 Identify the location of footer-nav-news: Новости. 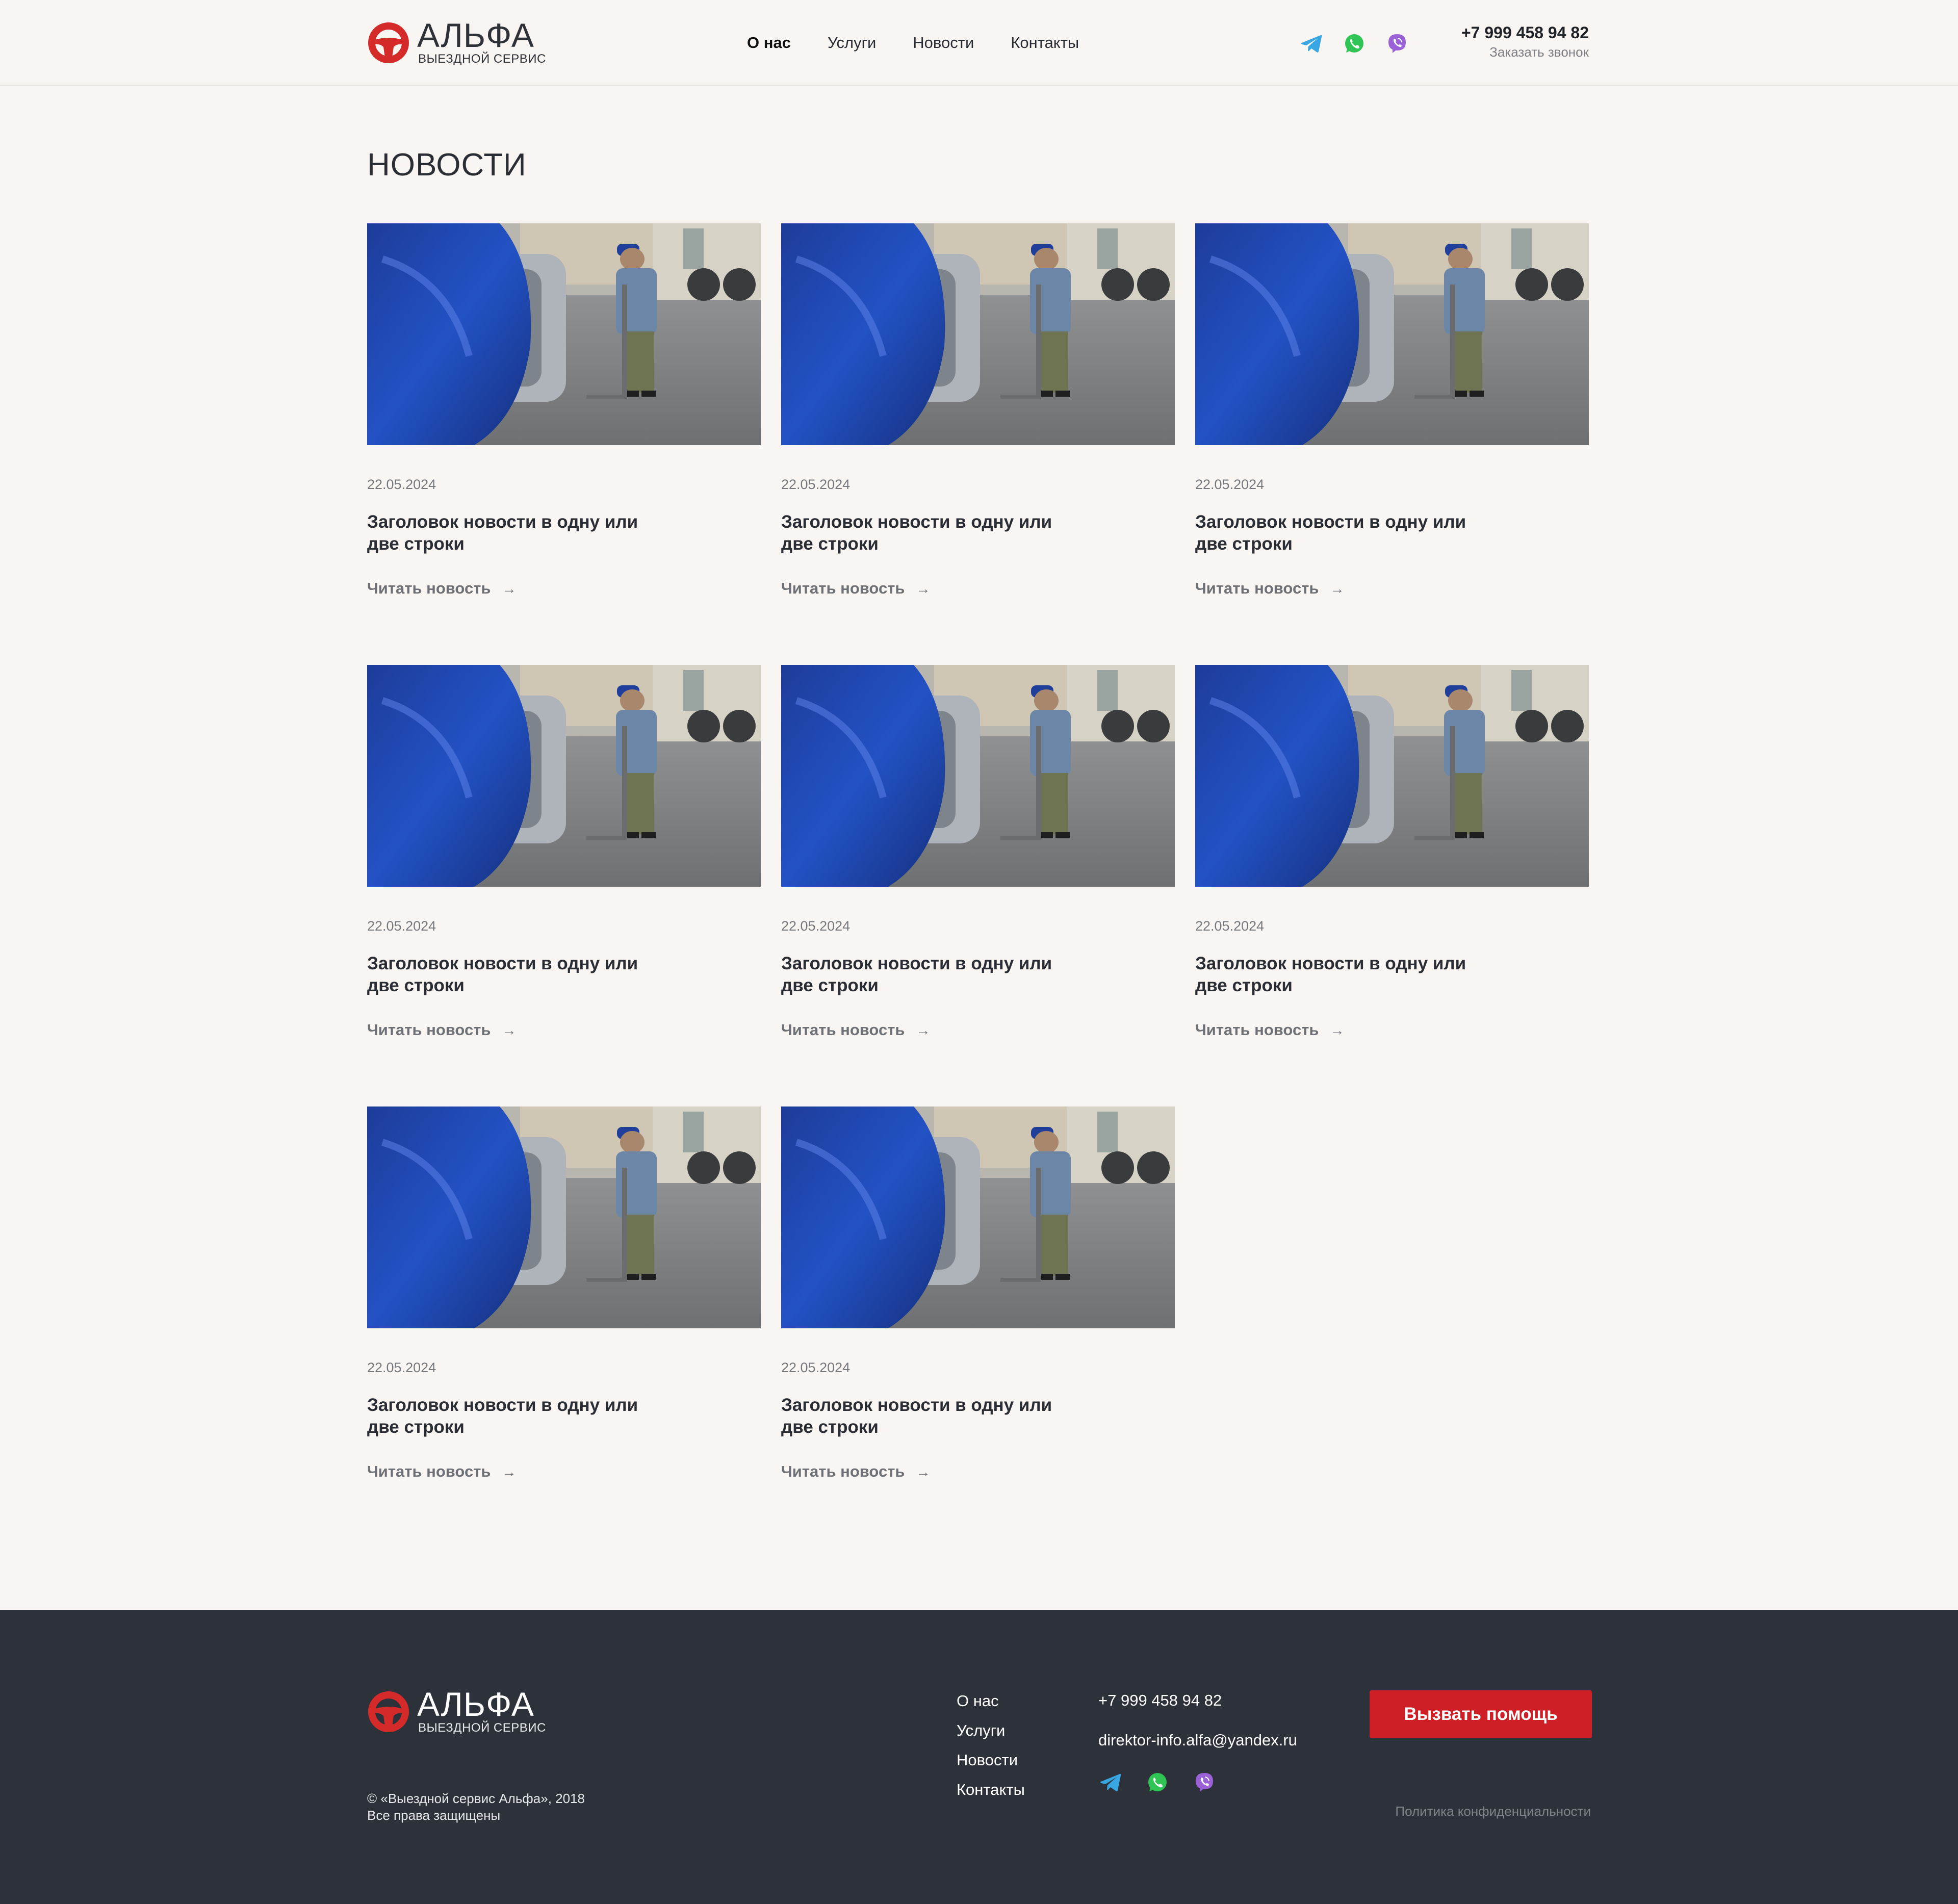
(991, 1760).